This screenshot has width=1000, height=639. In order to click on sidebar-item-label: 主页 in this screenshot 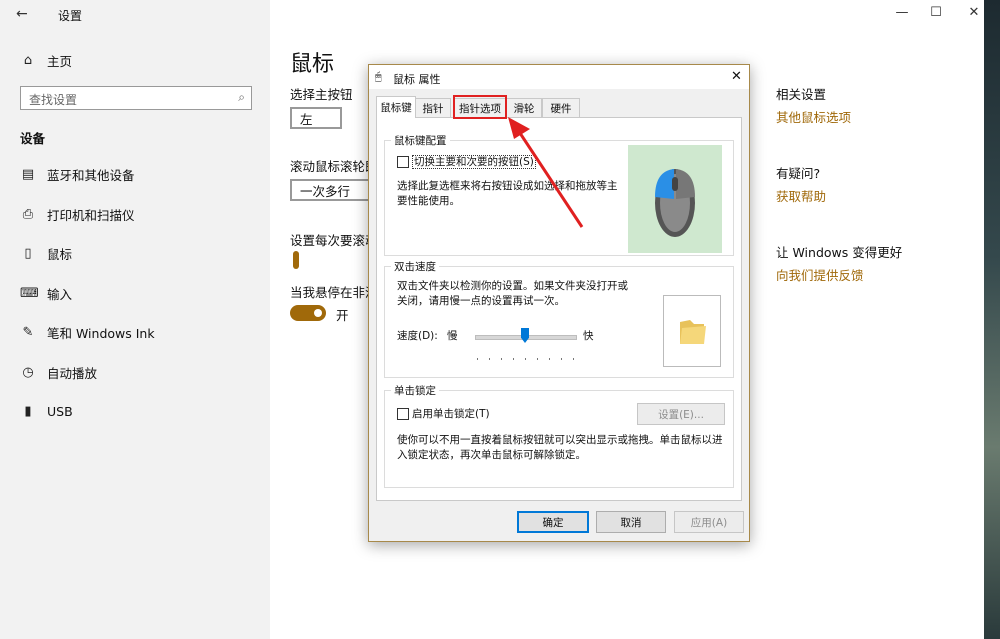, I will do `click(60, 61)`.